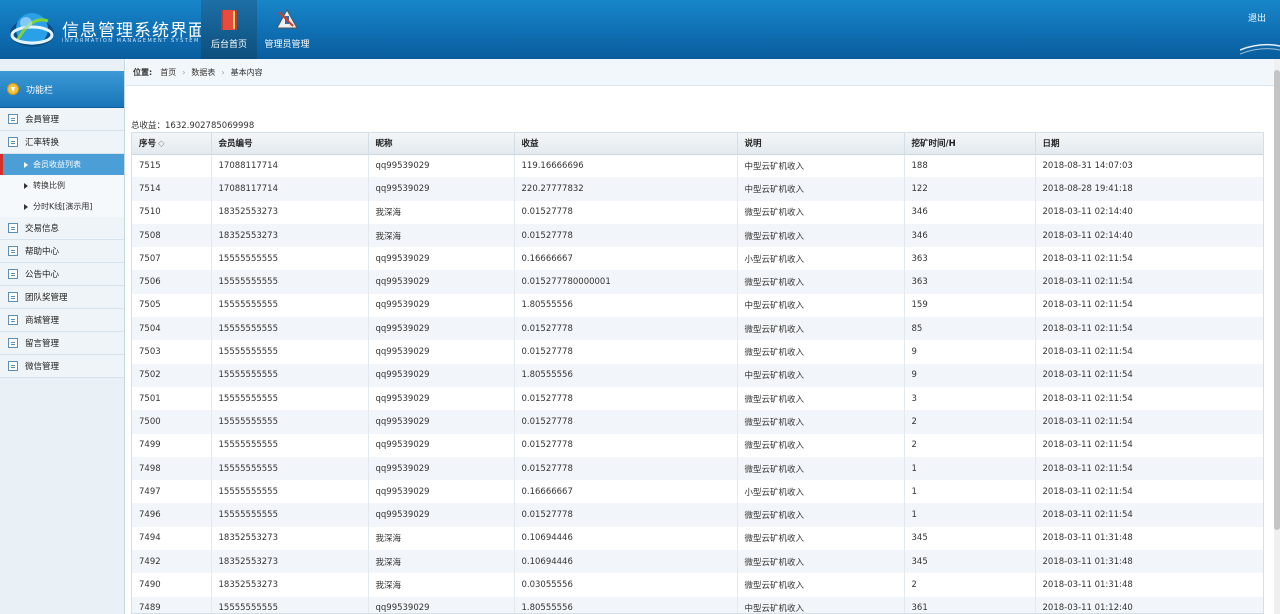 The width and height of the screenshot is (1280, 614). I want to click on cell-member-id: 17088117714, so click(290, 189).